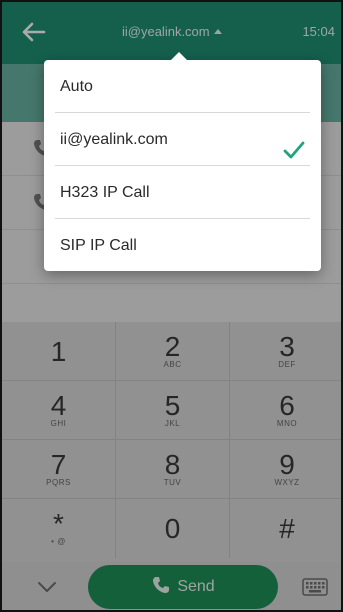 The image size is (343, 612). I want to click on menu-item-sip: SIP IP Call, so click(182, 245).